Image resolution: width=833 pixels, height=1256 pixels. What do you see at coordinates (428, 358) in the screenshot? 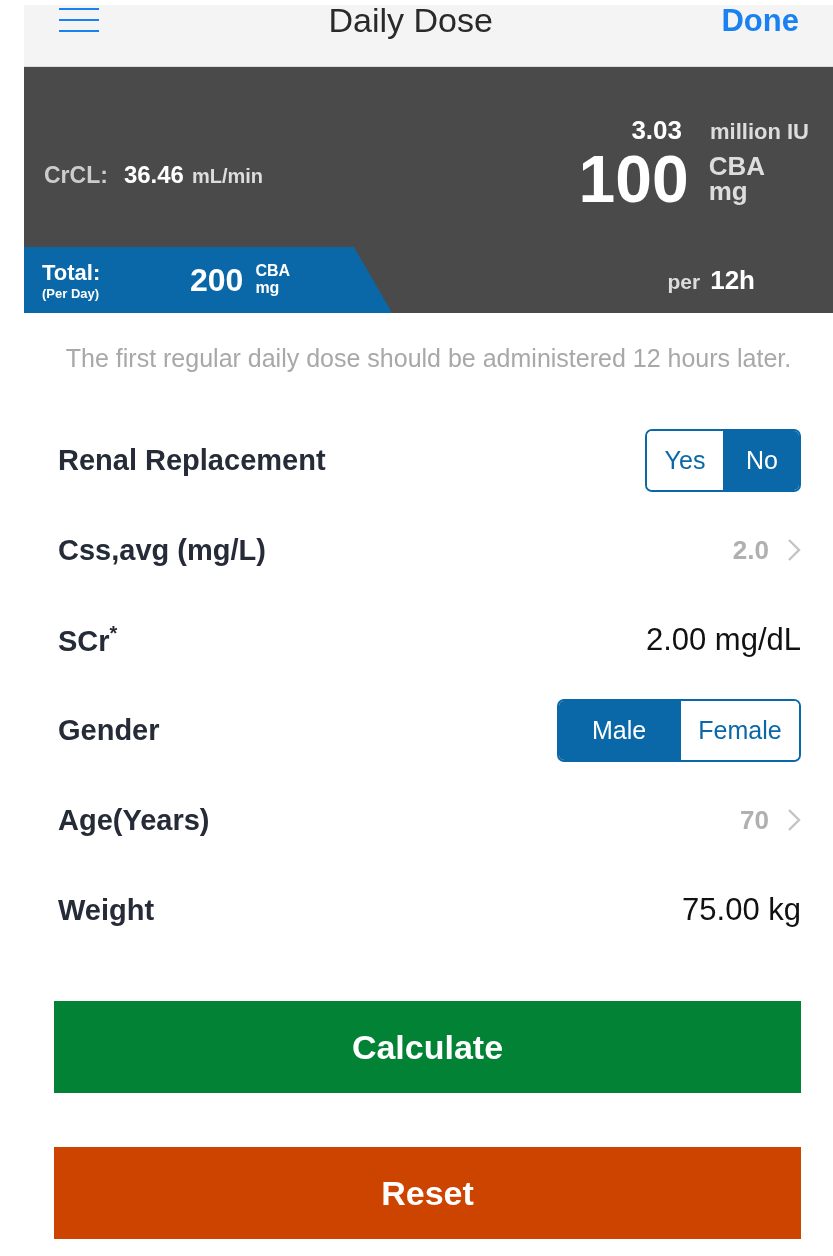
I see `info-message: The first regular daily dose should be administered 12 hours later.` at bounding box center [428, 358].